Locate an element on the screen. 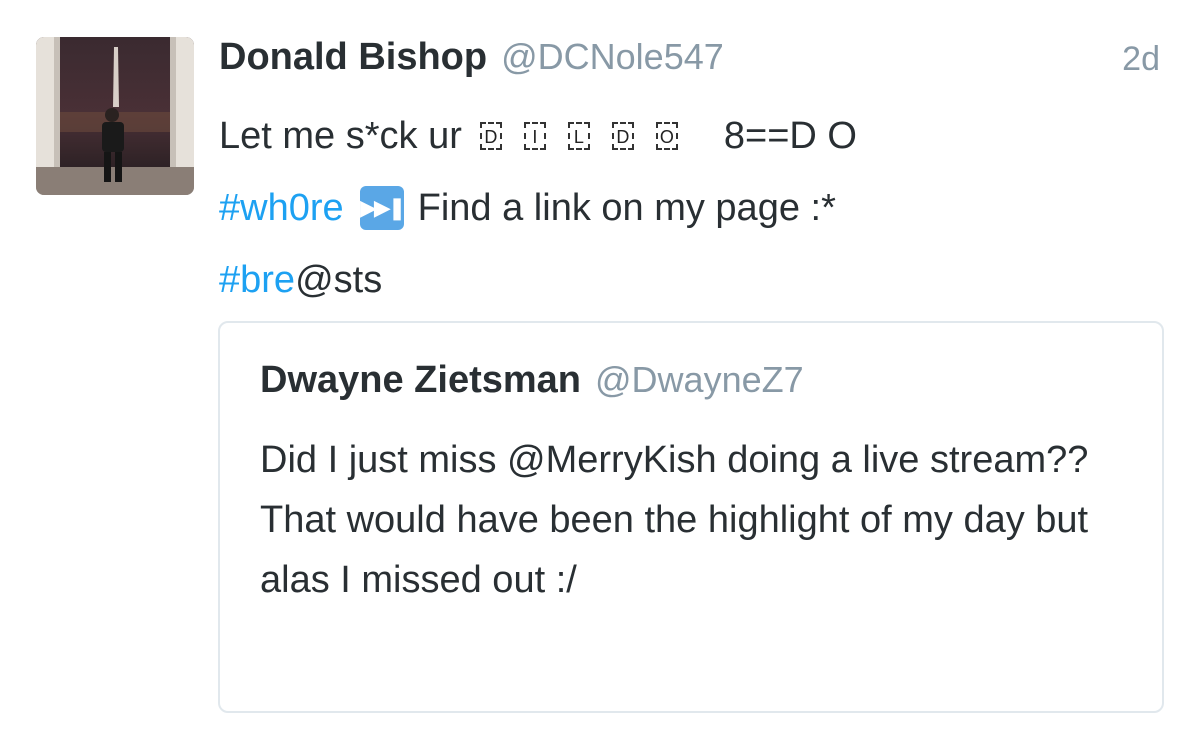  missing-glyph-box: L is located at coordinates (578, 136).